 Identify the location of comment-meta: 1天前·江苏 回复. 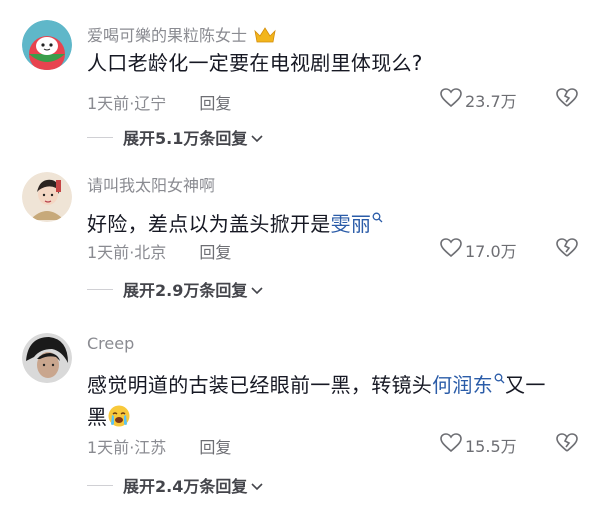
(159, 446).